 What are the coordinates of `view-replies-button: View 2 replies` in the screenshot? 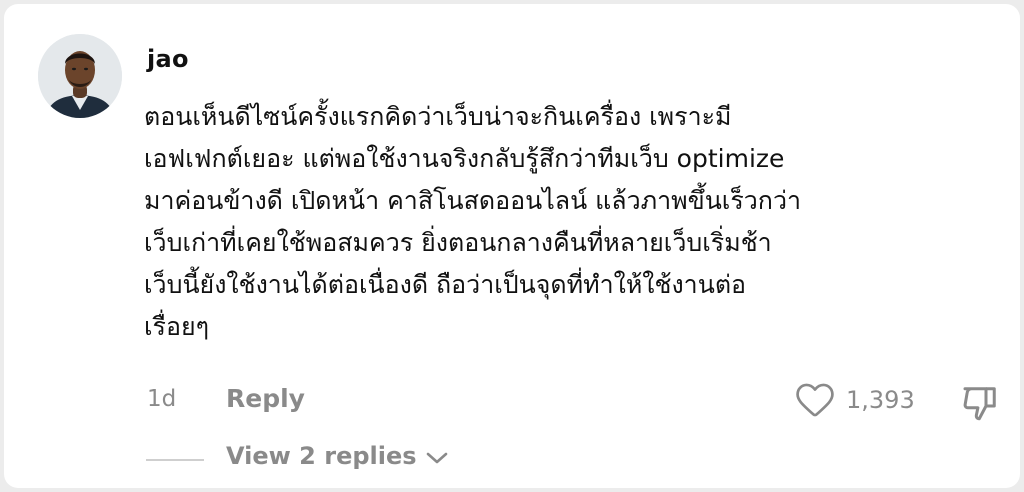 It's located at (337, 456).